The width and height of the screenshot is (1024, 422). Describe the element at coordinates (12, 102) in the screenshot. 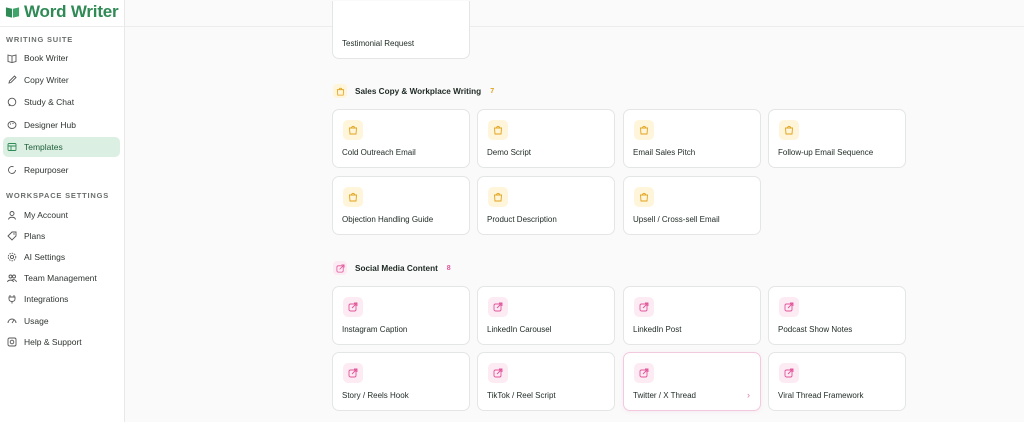

I see `chat-icon` at that location.